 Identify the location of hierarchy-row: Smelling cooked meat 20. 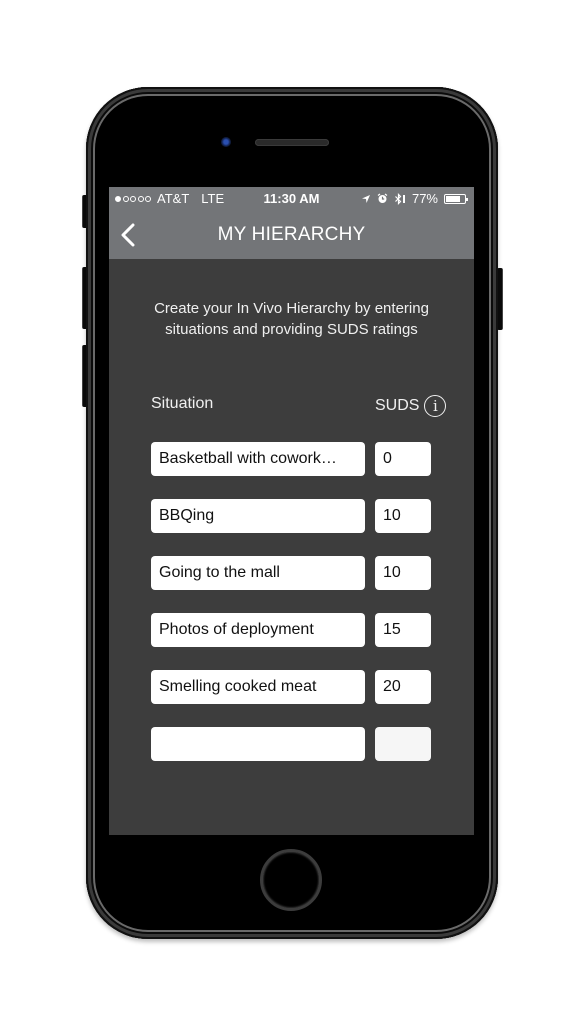
(291, 687).